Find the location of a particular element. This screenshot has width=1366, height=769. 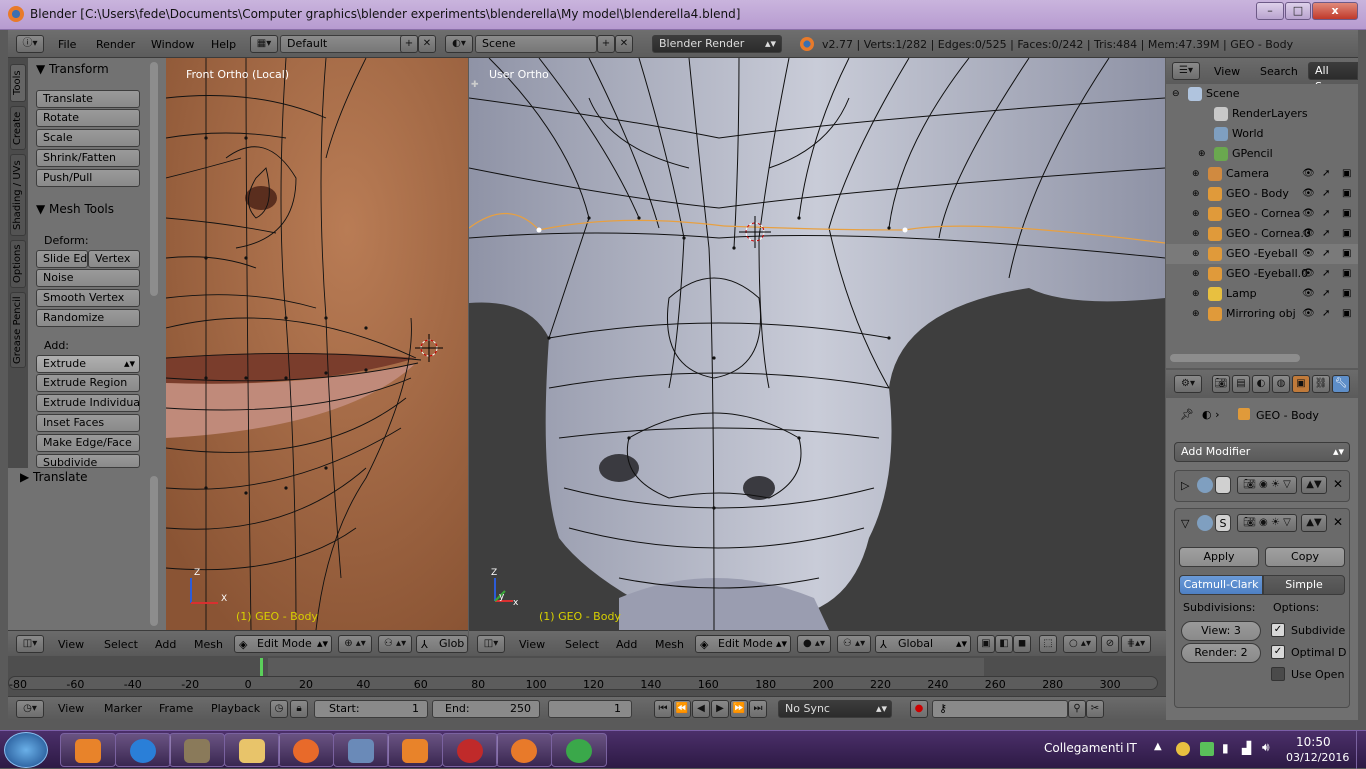

make-edge-face-button: Make Edge/Face is located at coordinates (88, 443).